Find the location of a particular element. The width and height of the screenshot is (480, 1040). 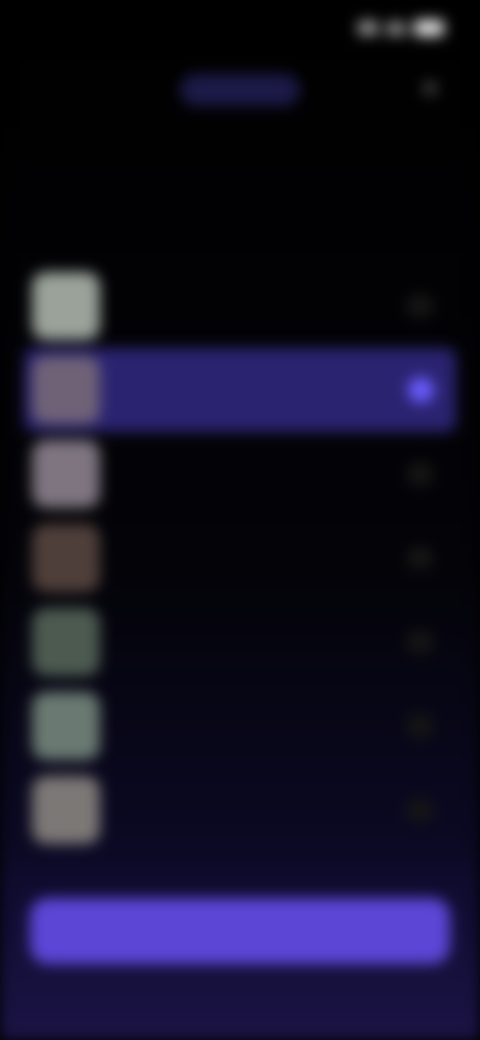

battery-icon is located at coordinates (429, 28).